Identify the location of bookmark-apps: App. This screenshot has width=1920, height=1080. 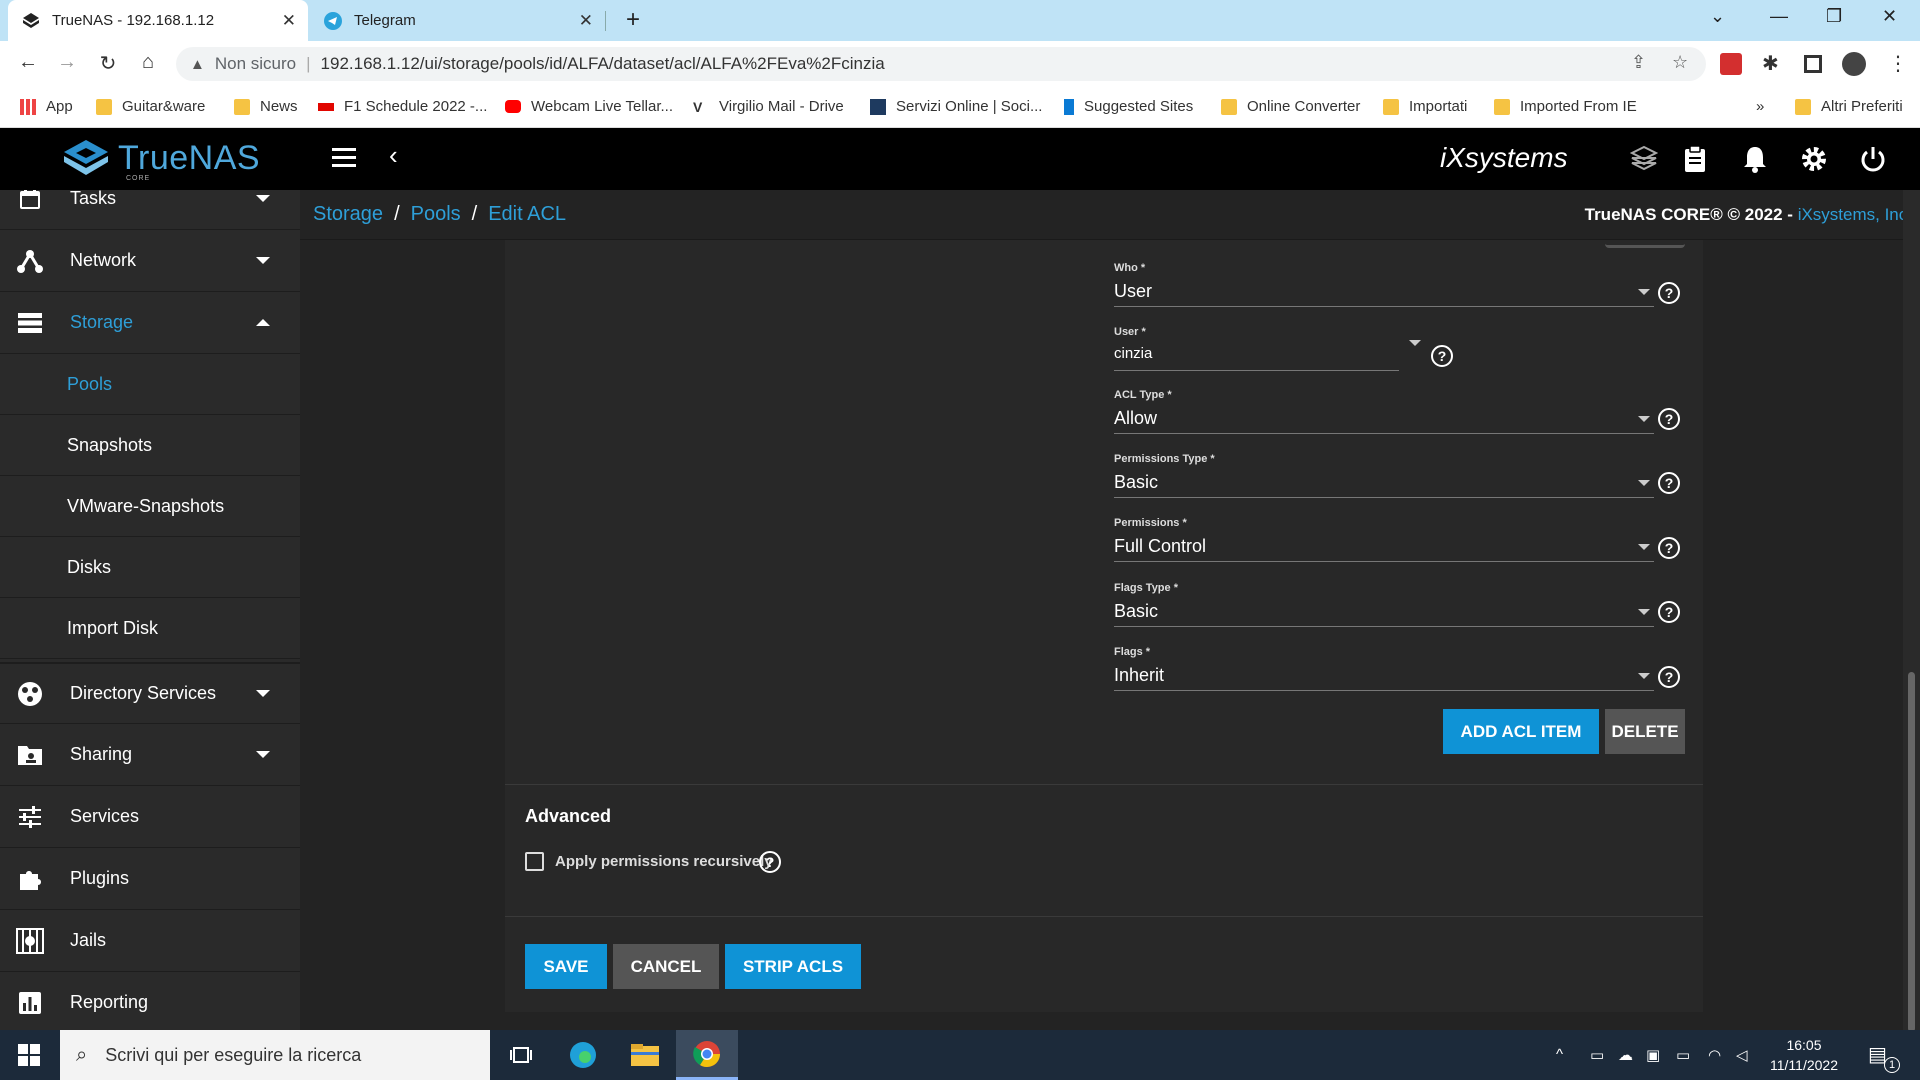
(46, 106).